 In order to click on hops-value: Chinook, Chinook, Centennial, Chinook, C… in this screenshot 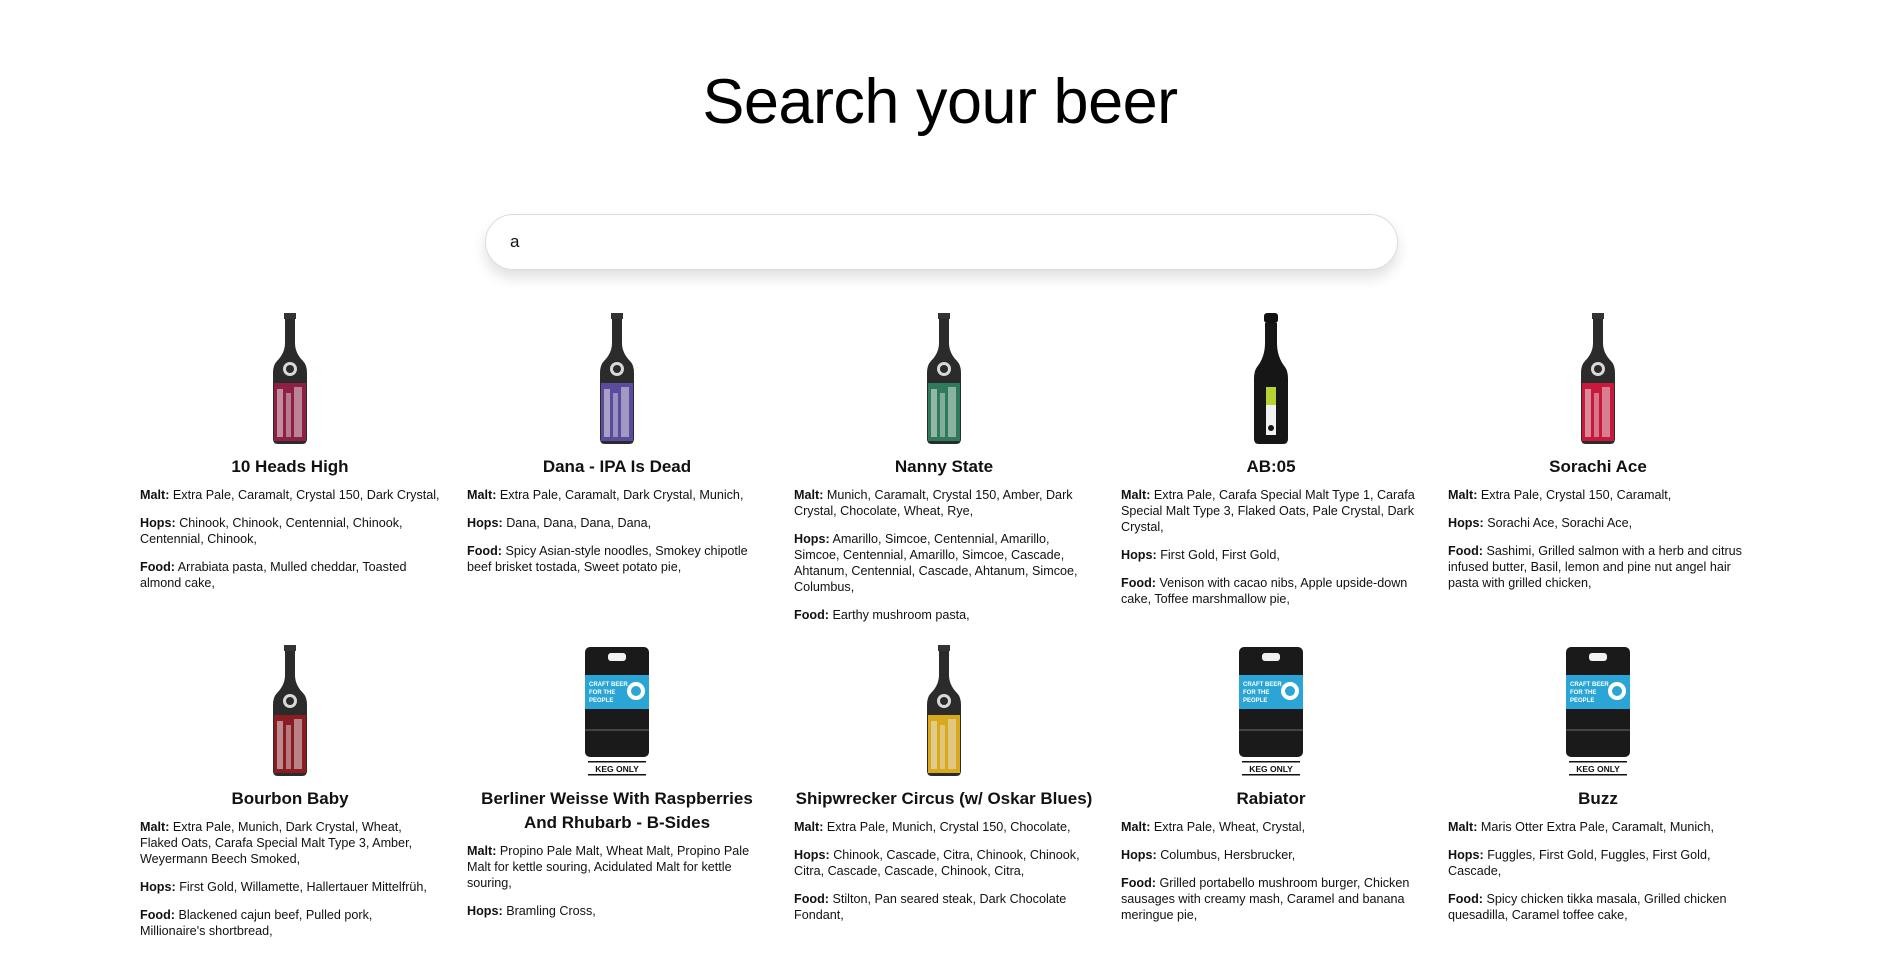, I will do `click(271, 531)`.